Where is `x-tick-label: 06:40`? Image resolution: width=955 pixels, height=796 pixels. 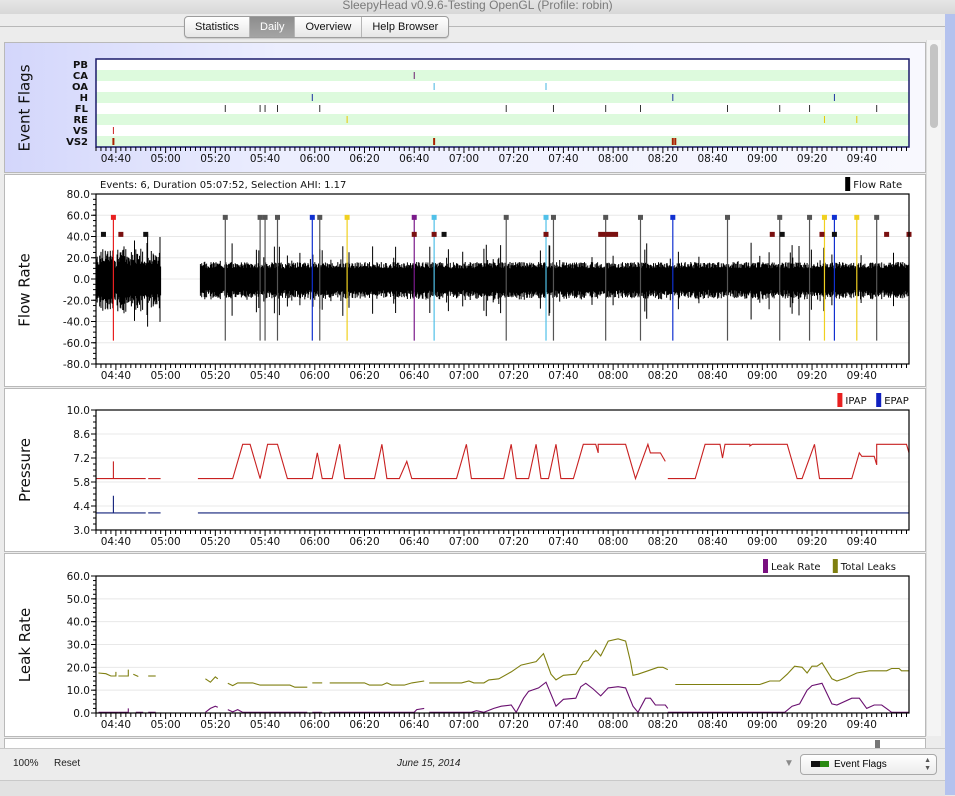 x-tick-label: 06:40 is located at coordinates (414, 542).